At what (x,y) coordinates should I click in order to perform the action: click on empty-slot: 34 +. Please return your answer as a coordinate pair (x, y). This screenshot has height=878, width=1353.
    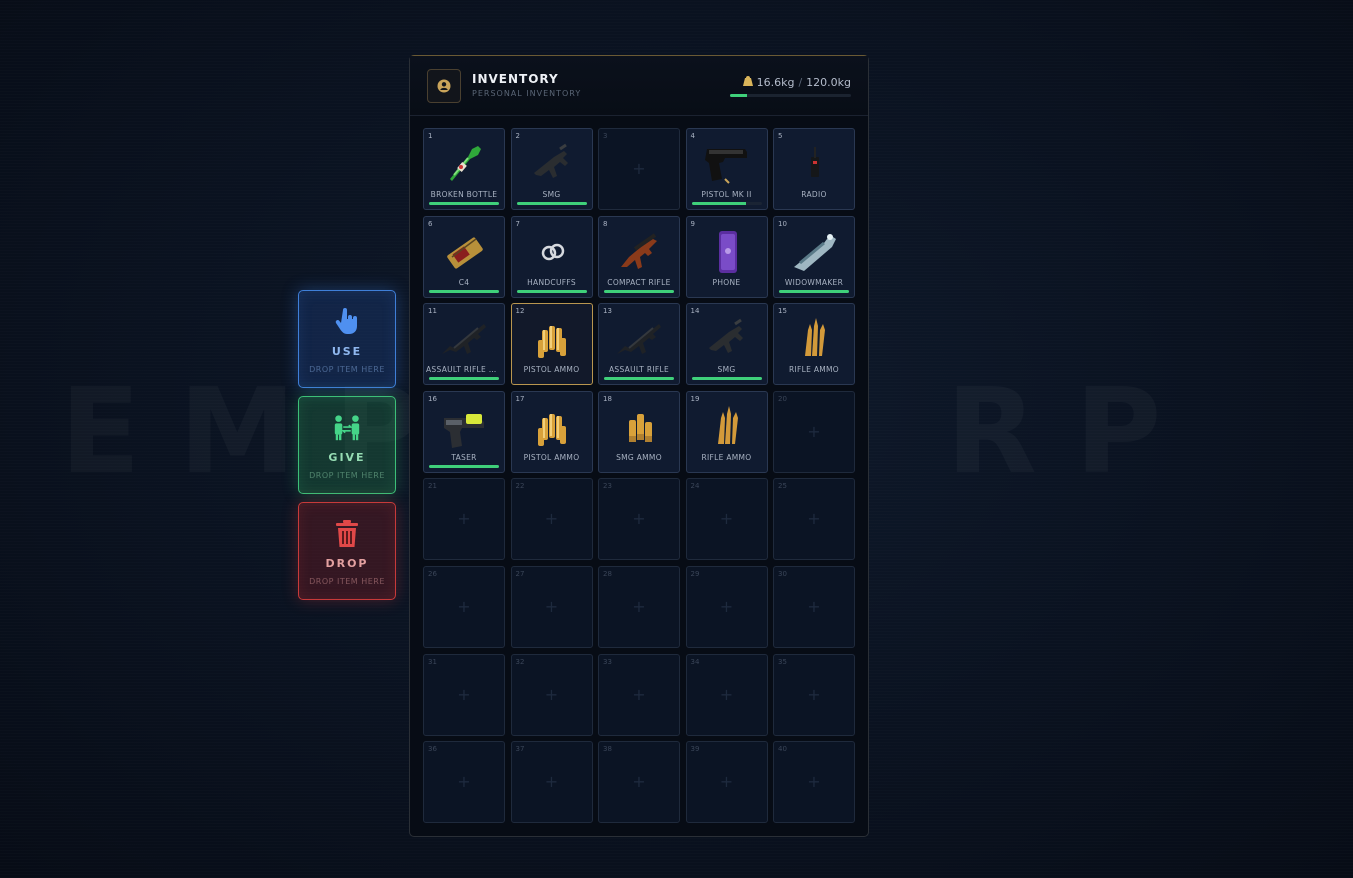
    Looking at the image, I should click on (726, 694).